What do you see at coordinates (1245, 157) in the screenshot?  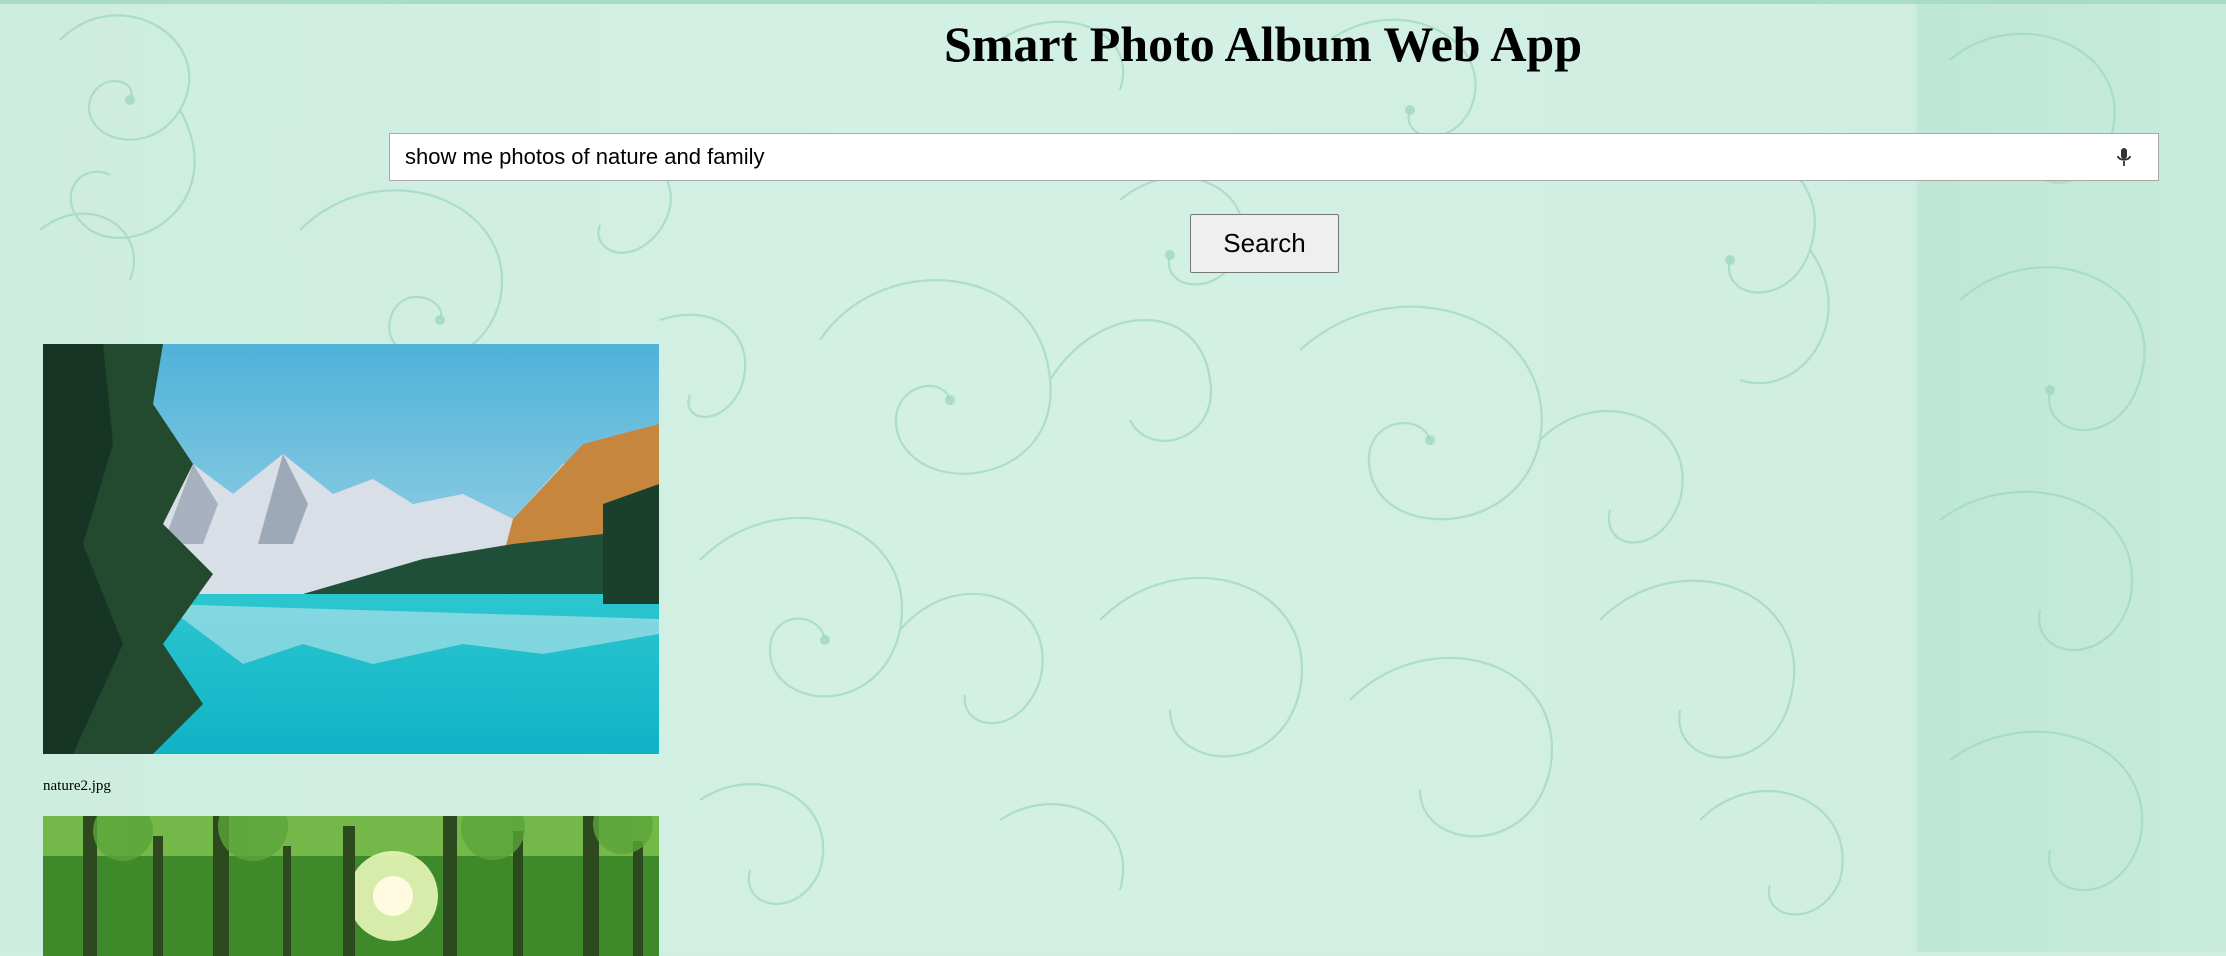 I see `search-input` at bounding box center [1245, 157].